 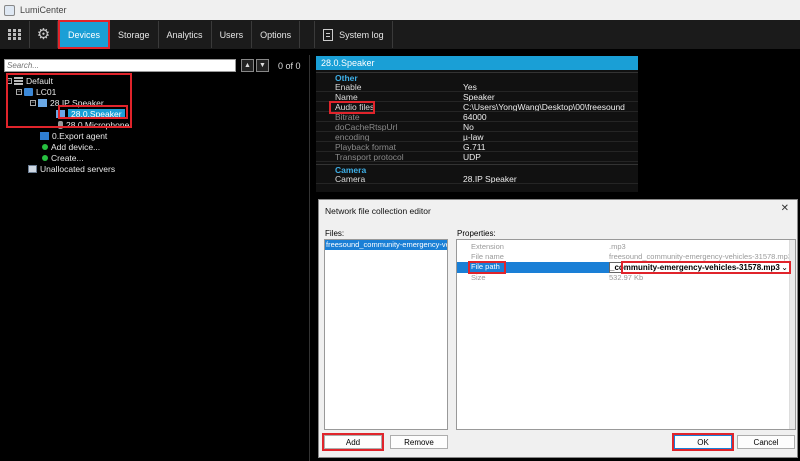 I want to click on cancel-button: Cancel, so click(x=766, y=442).